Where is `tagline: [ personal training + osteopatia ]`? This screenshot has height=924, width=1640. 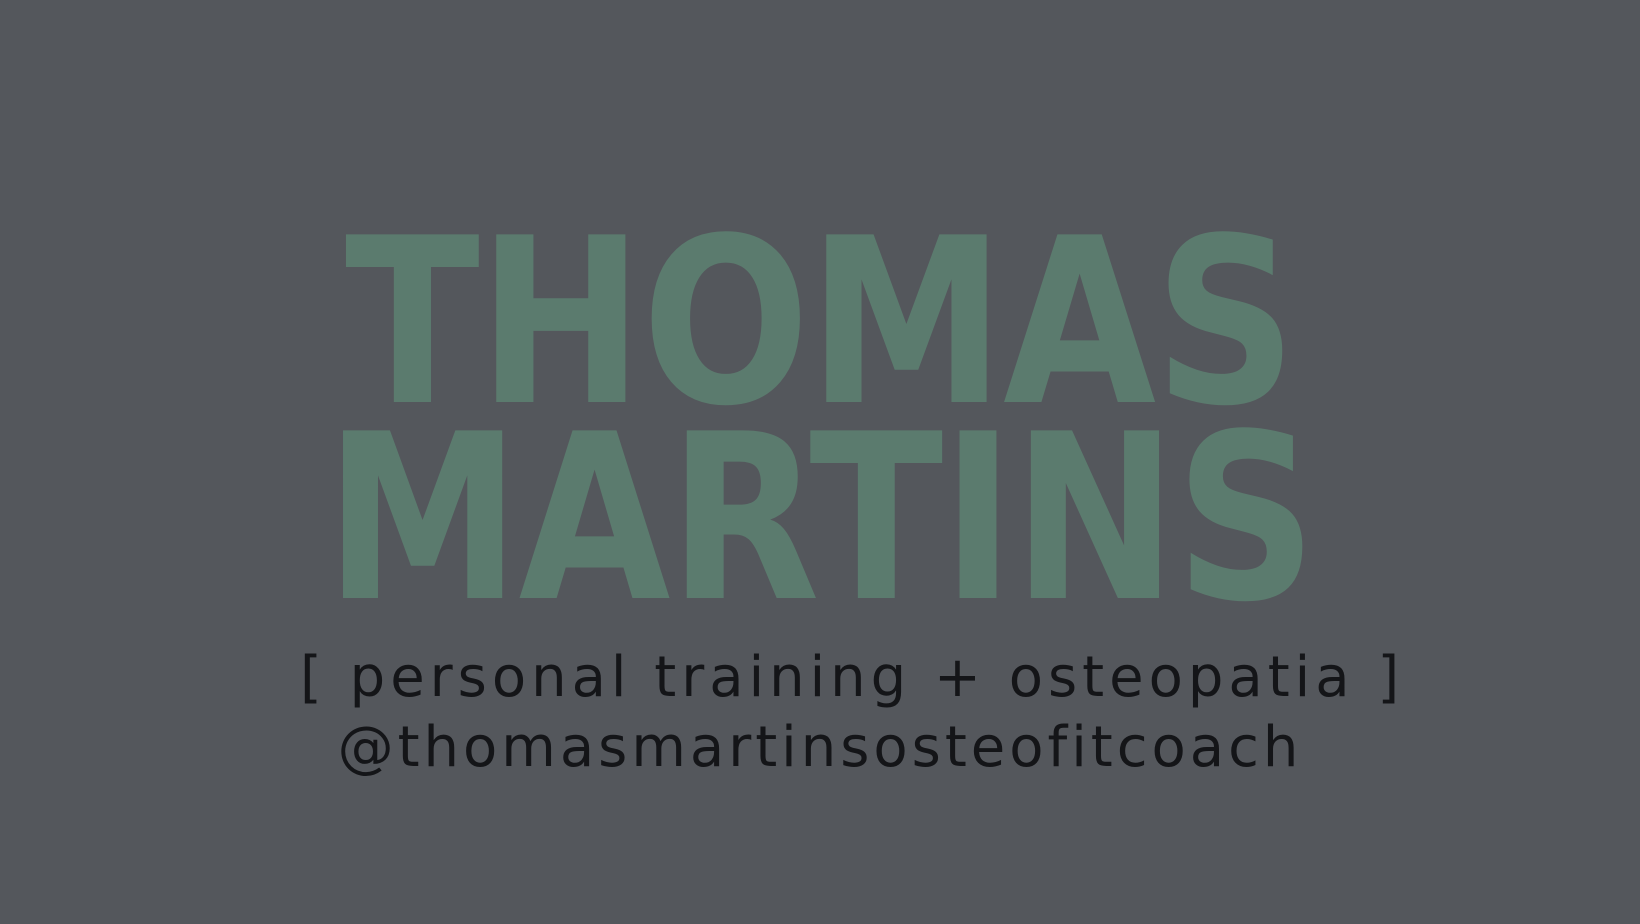 tagline: [ personal training + osteopatia ] is located at coordinates (852, 677).